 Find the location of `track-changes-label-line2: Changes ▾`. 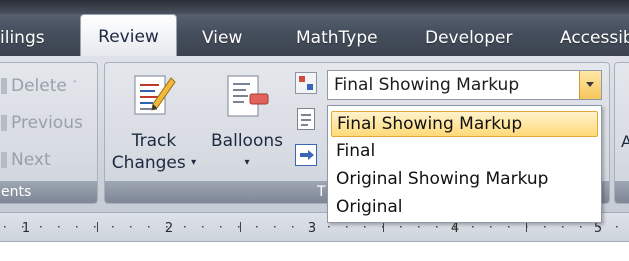

track-changes-label-line2: Changes ▾ is located at coordinates (154, 163).